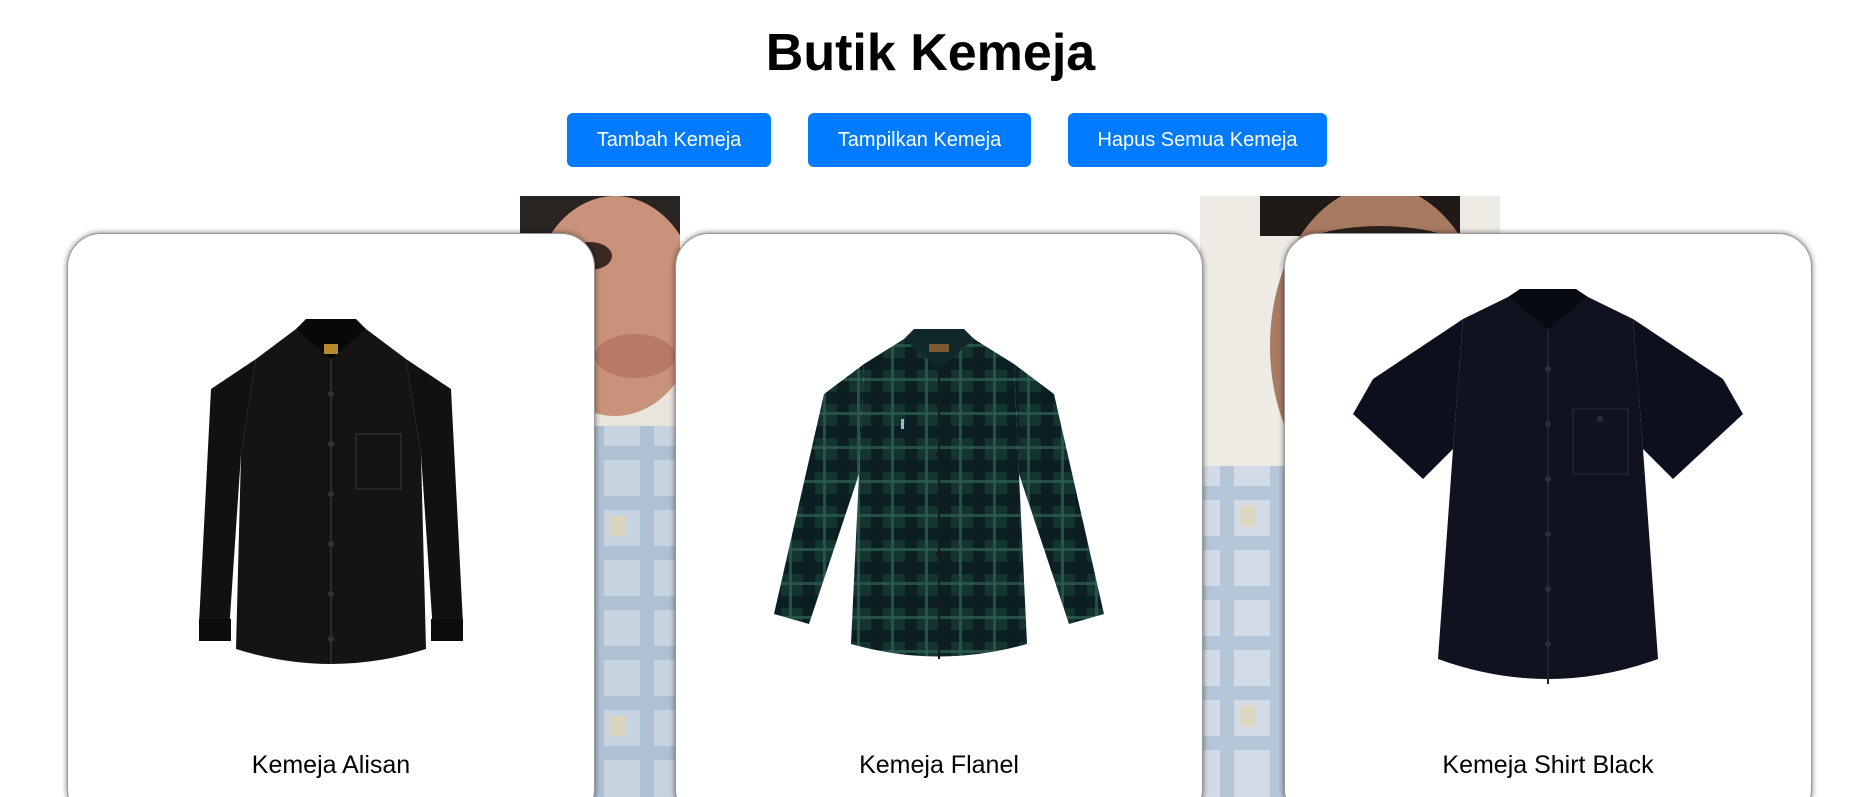 This screenshot has width=1861, height=797. I want to click on product-name: Kemeja Shirt Black, so click(1548, 765).